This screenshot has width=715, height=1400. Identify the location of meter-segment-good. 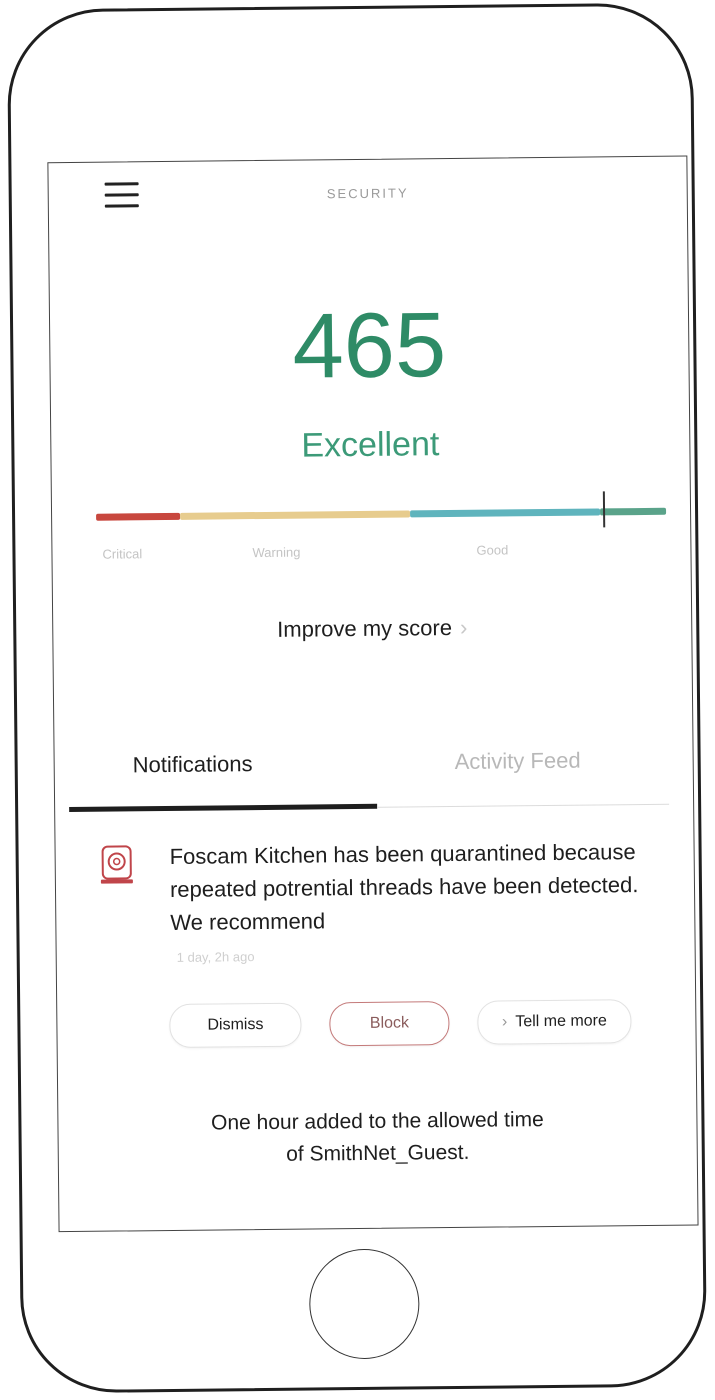
(505, 513).